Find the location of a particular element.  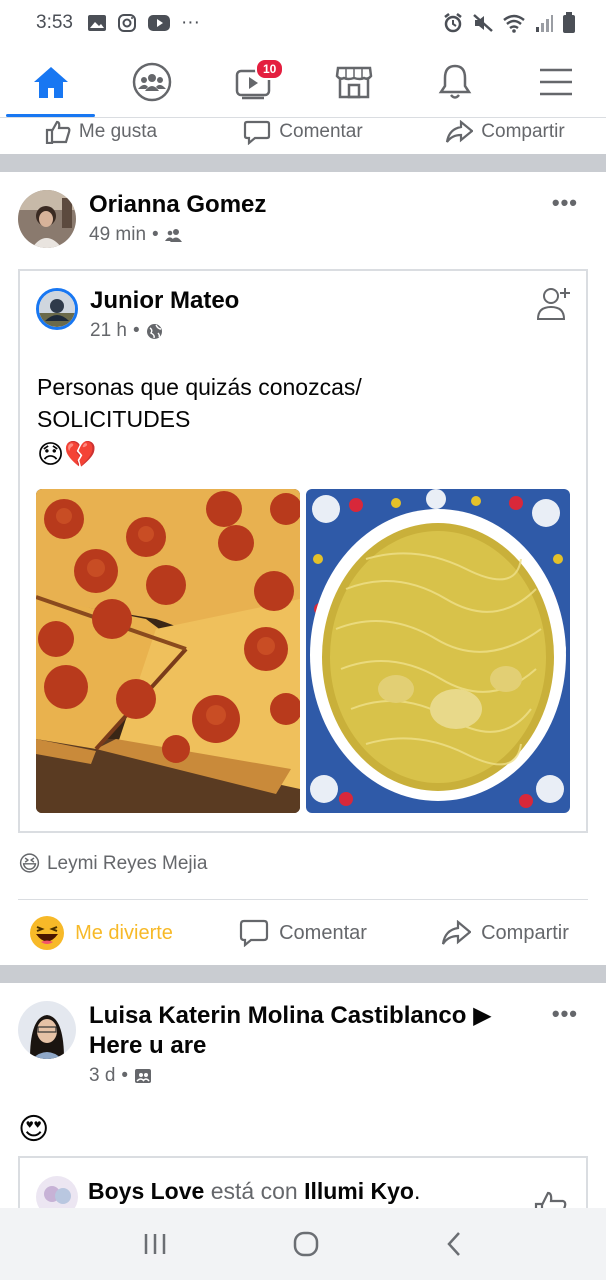

mute-icon is located at coordinates (483, 23).